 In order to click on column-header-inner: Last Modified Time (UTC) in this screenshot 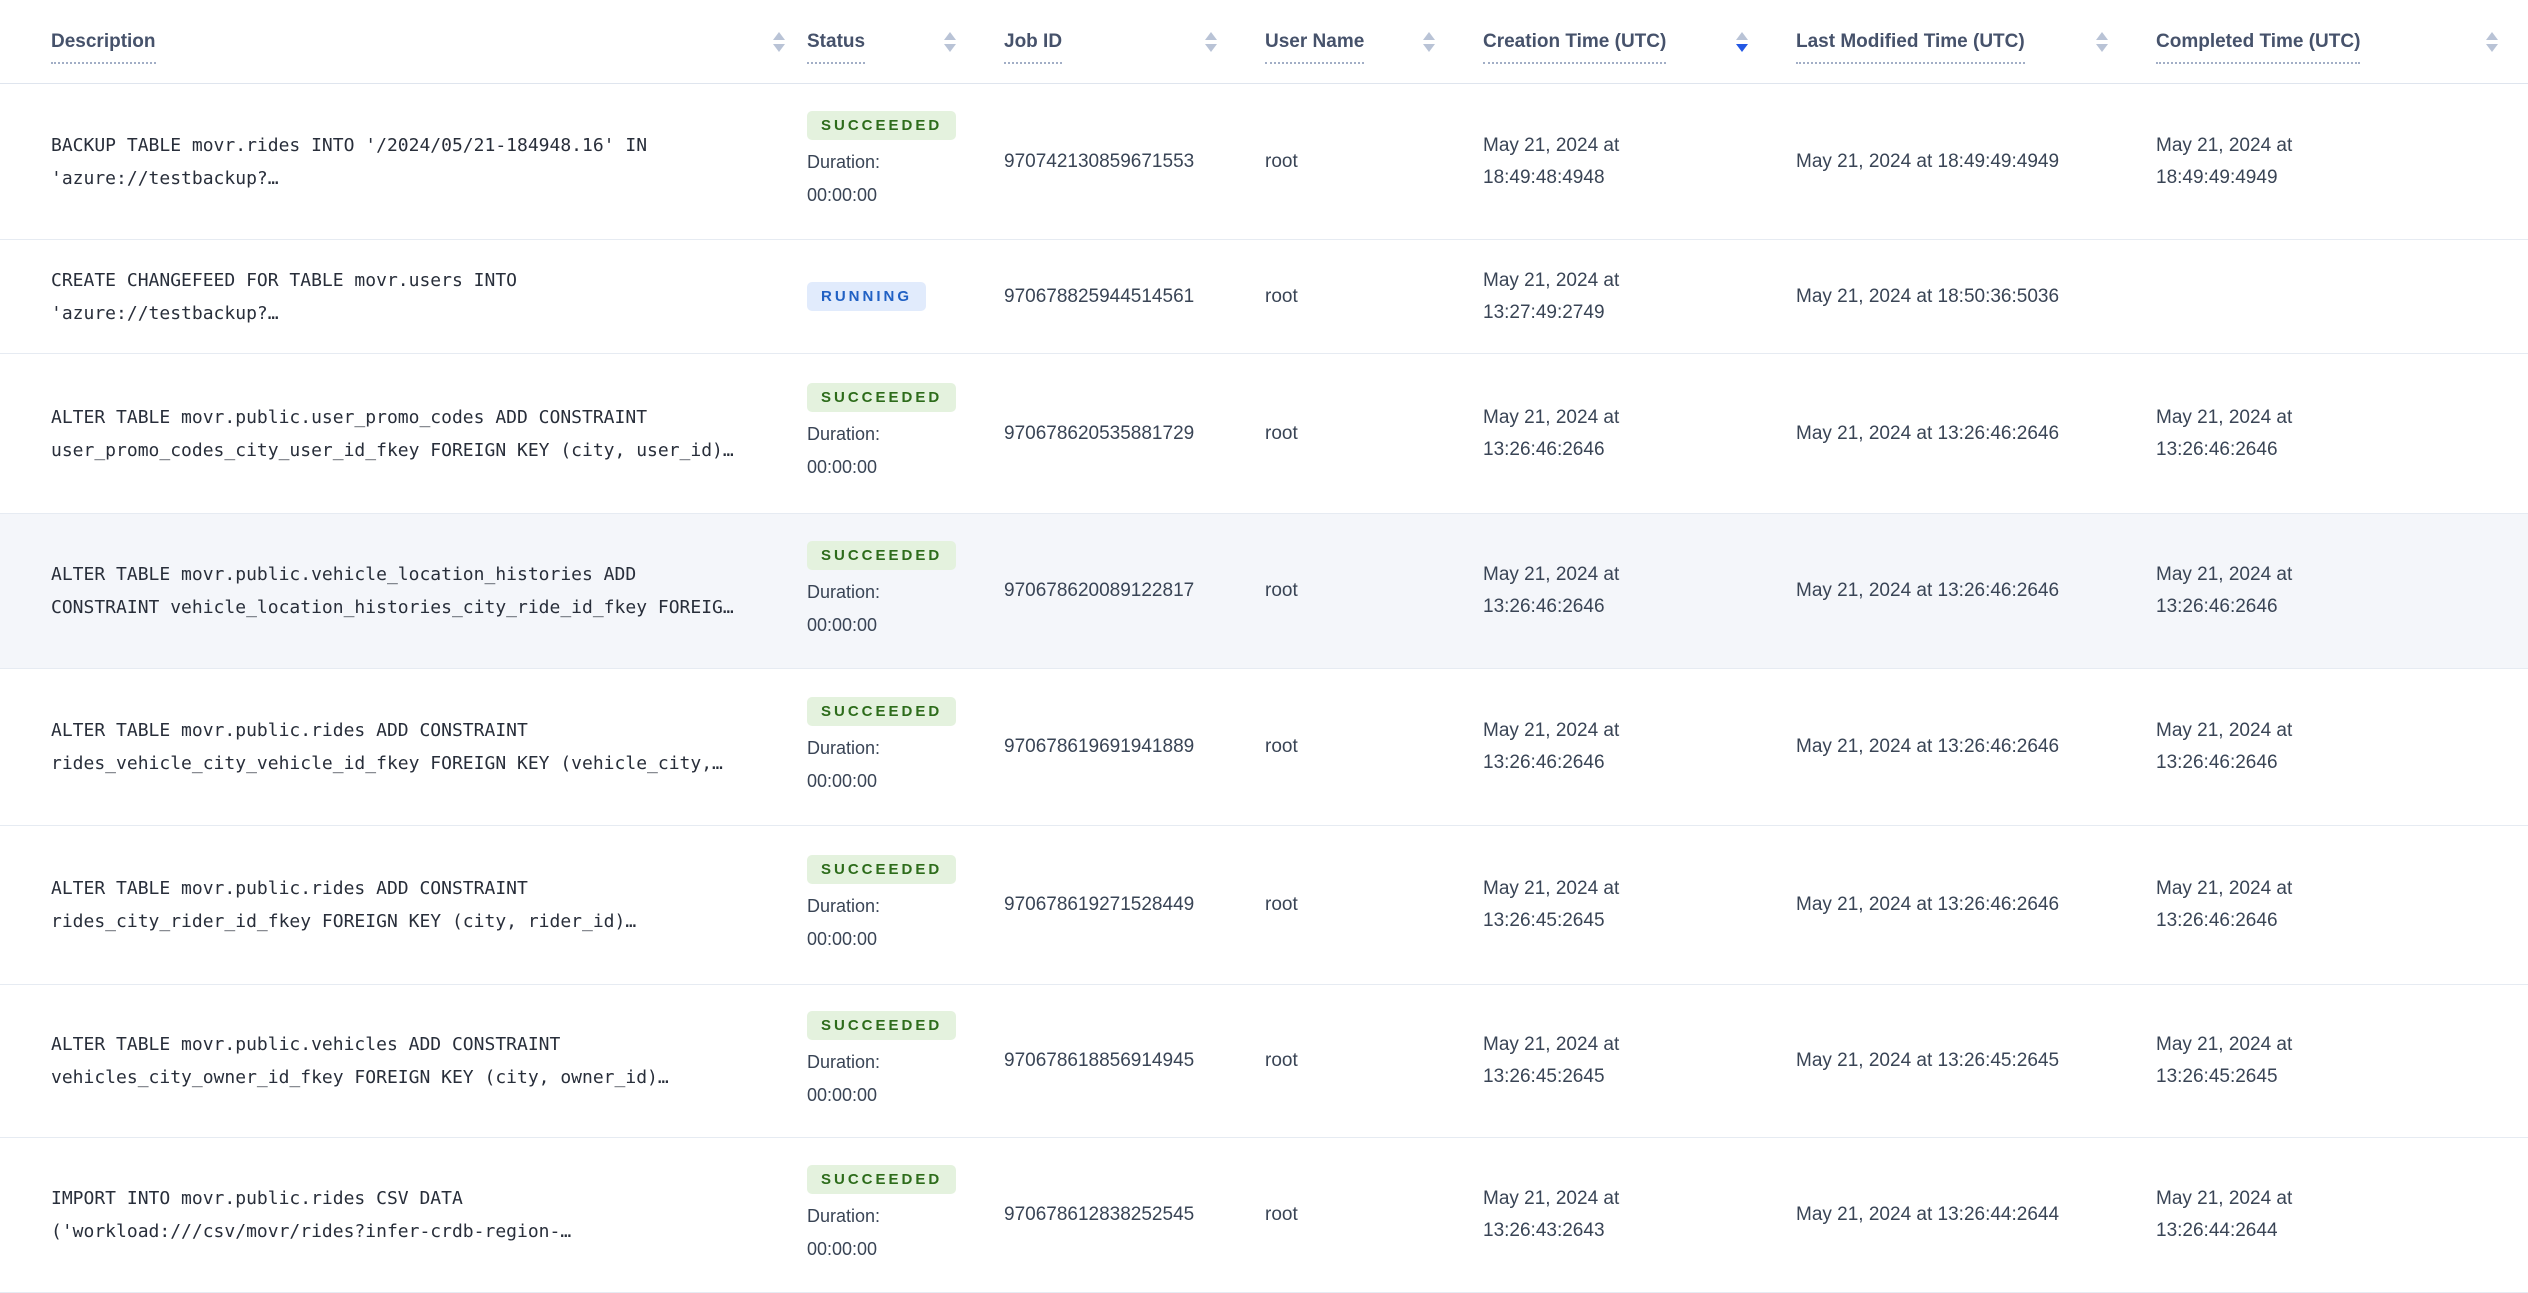, I will do `click(1976, 47)`.